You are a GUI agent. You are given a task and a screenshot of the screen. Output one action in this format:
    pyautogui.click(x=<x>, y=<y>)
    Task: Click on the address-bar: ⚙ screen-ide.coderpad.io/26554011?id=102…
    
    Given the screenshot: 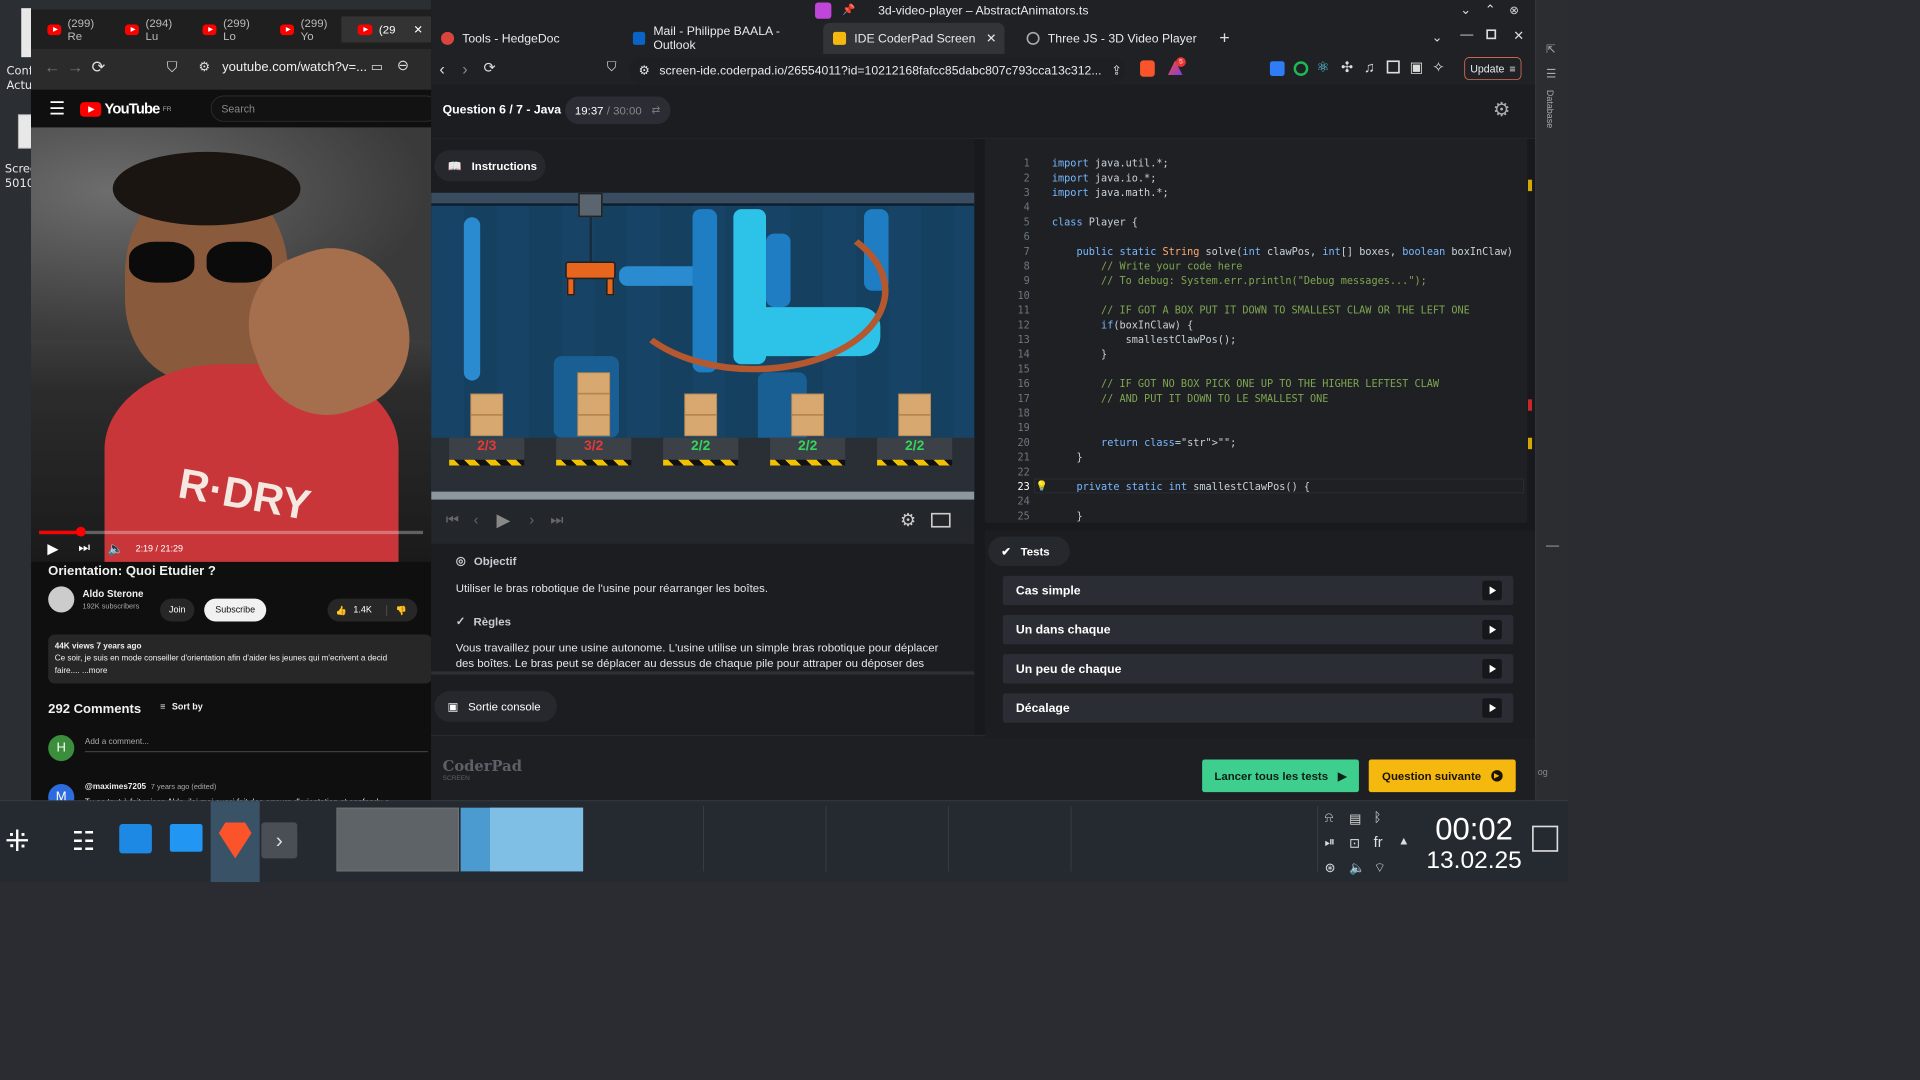 What is the action you would take?
    pyautogui.click(x=877, y=70)
    